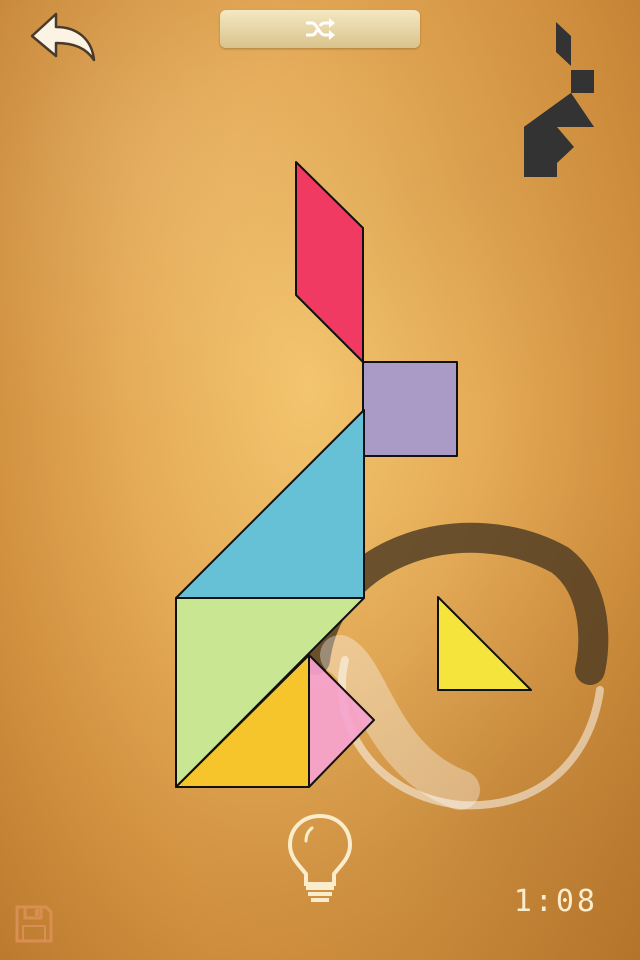 Image resolution: width=640 pixels, height=960 pixels. Describe the element at coordinates (410, 409) in the screenshot. I see `square-piece` at that location.